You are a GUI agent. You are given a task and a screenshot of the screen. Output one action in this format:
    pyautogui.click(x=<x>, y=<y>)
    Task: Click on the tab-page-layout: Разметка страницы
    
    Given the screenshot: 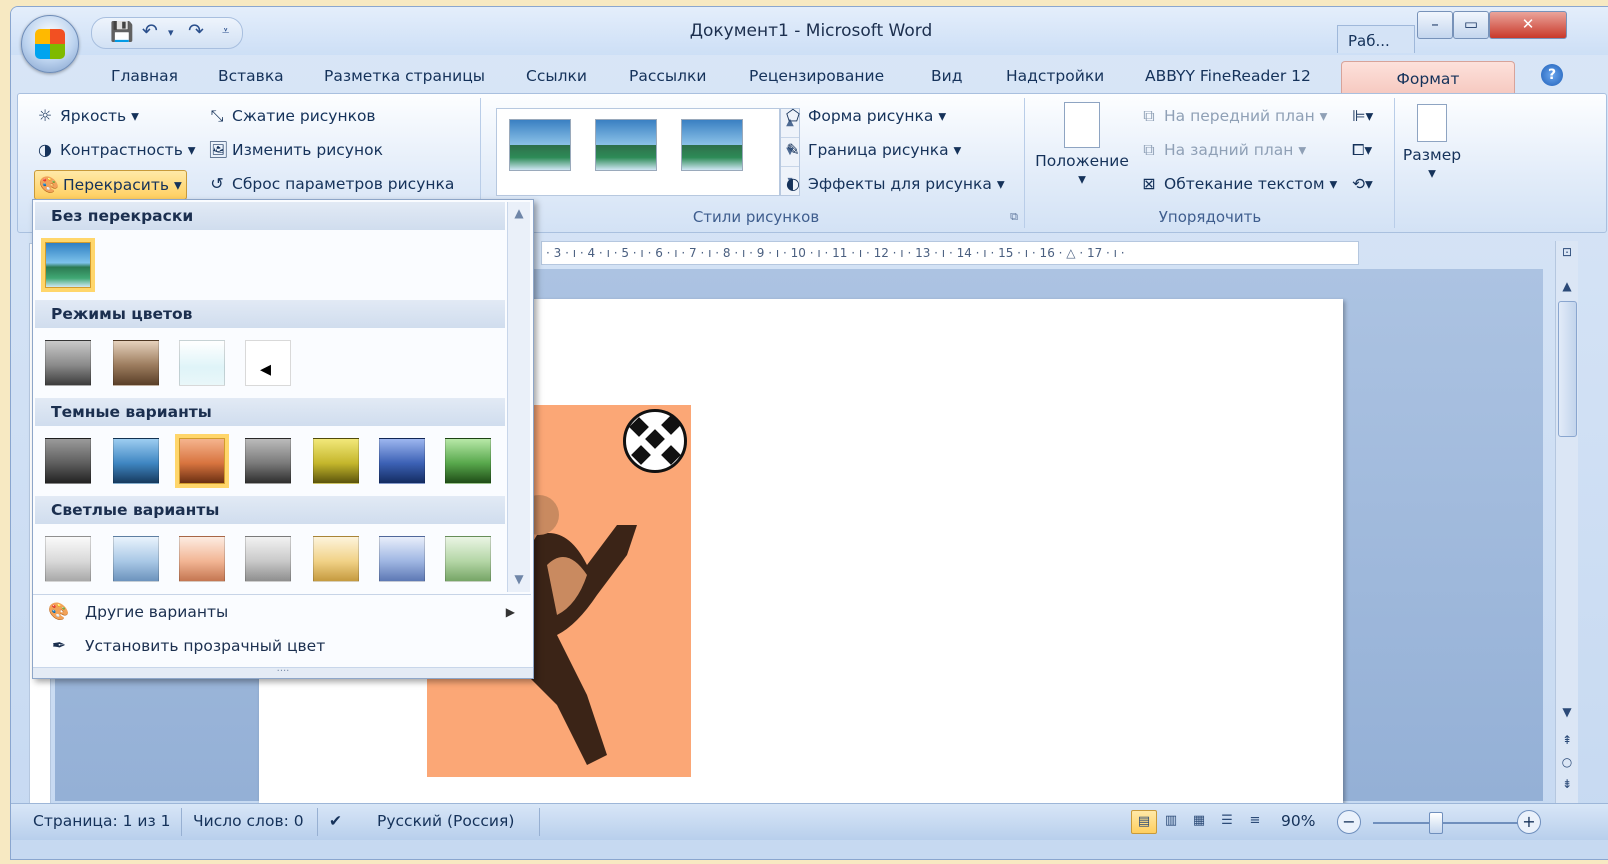 What is the action you would take?
    pyautogui.click(x=404, y=76)
    